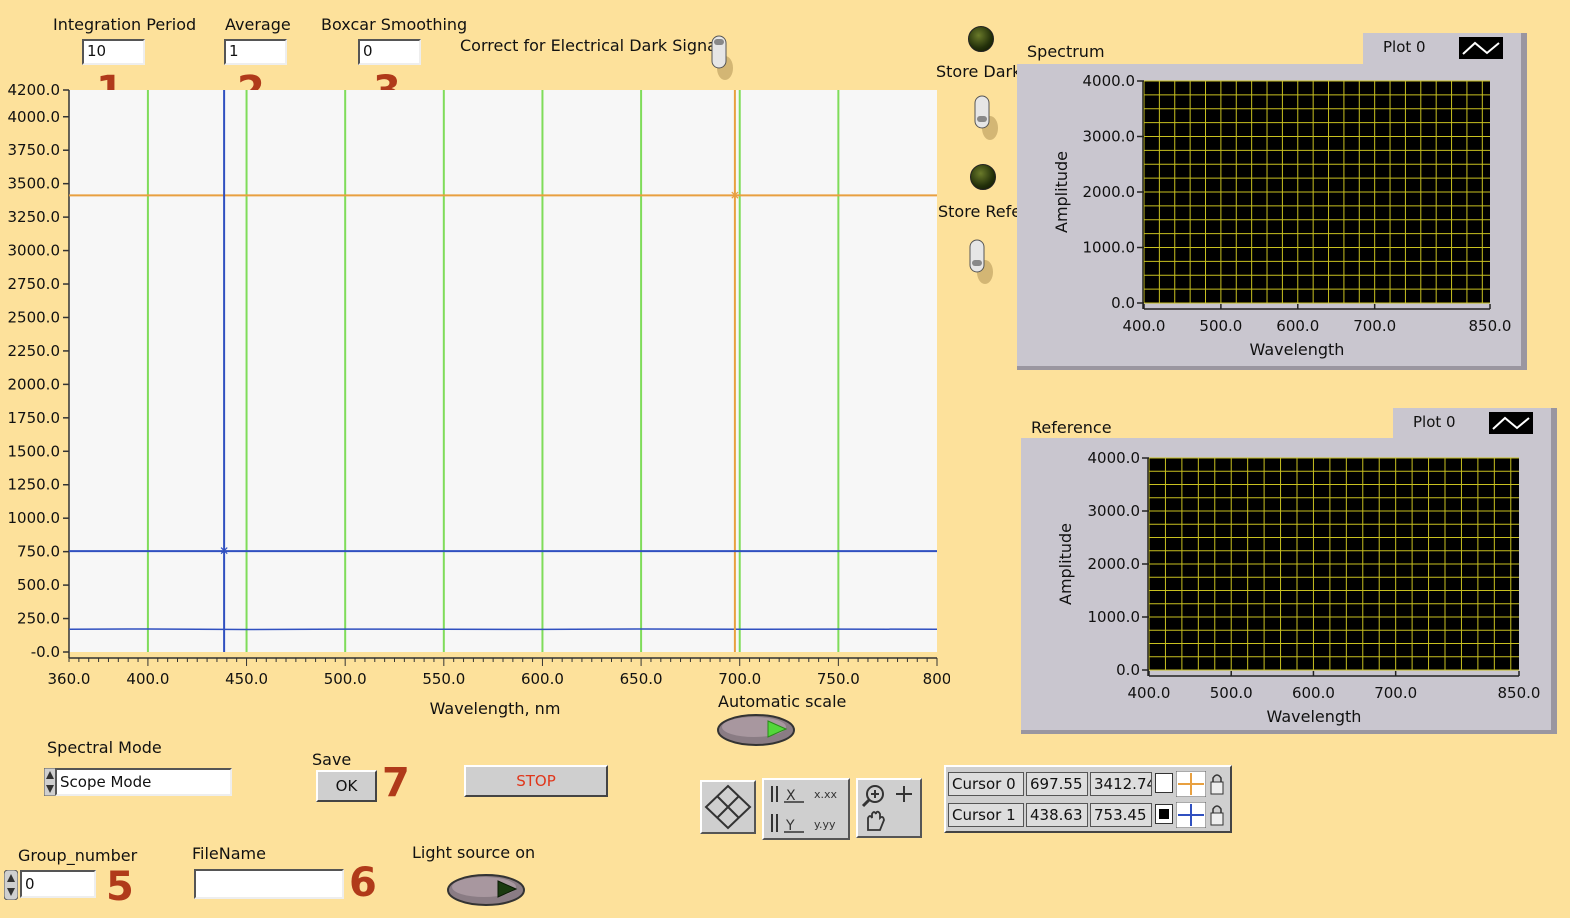  I want to click on y-tick-label: 500.0, so click(38, 585).